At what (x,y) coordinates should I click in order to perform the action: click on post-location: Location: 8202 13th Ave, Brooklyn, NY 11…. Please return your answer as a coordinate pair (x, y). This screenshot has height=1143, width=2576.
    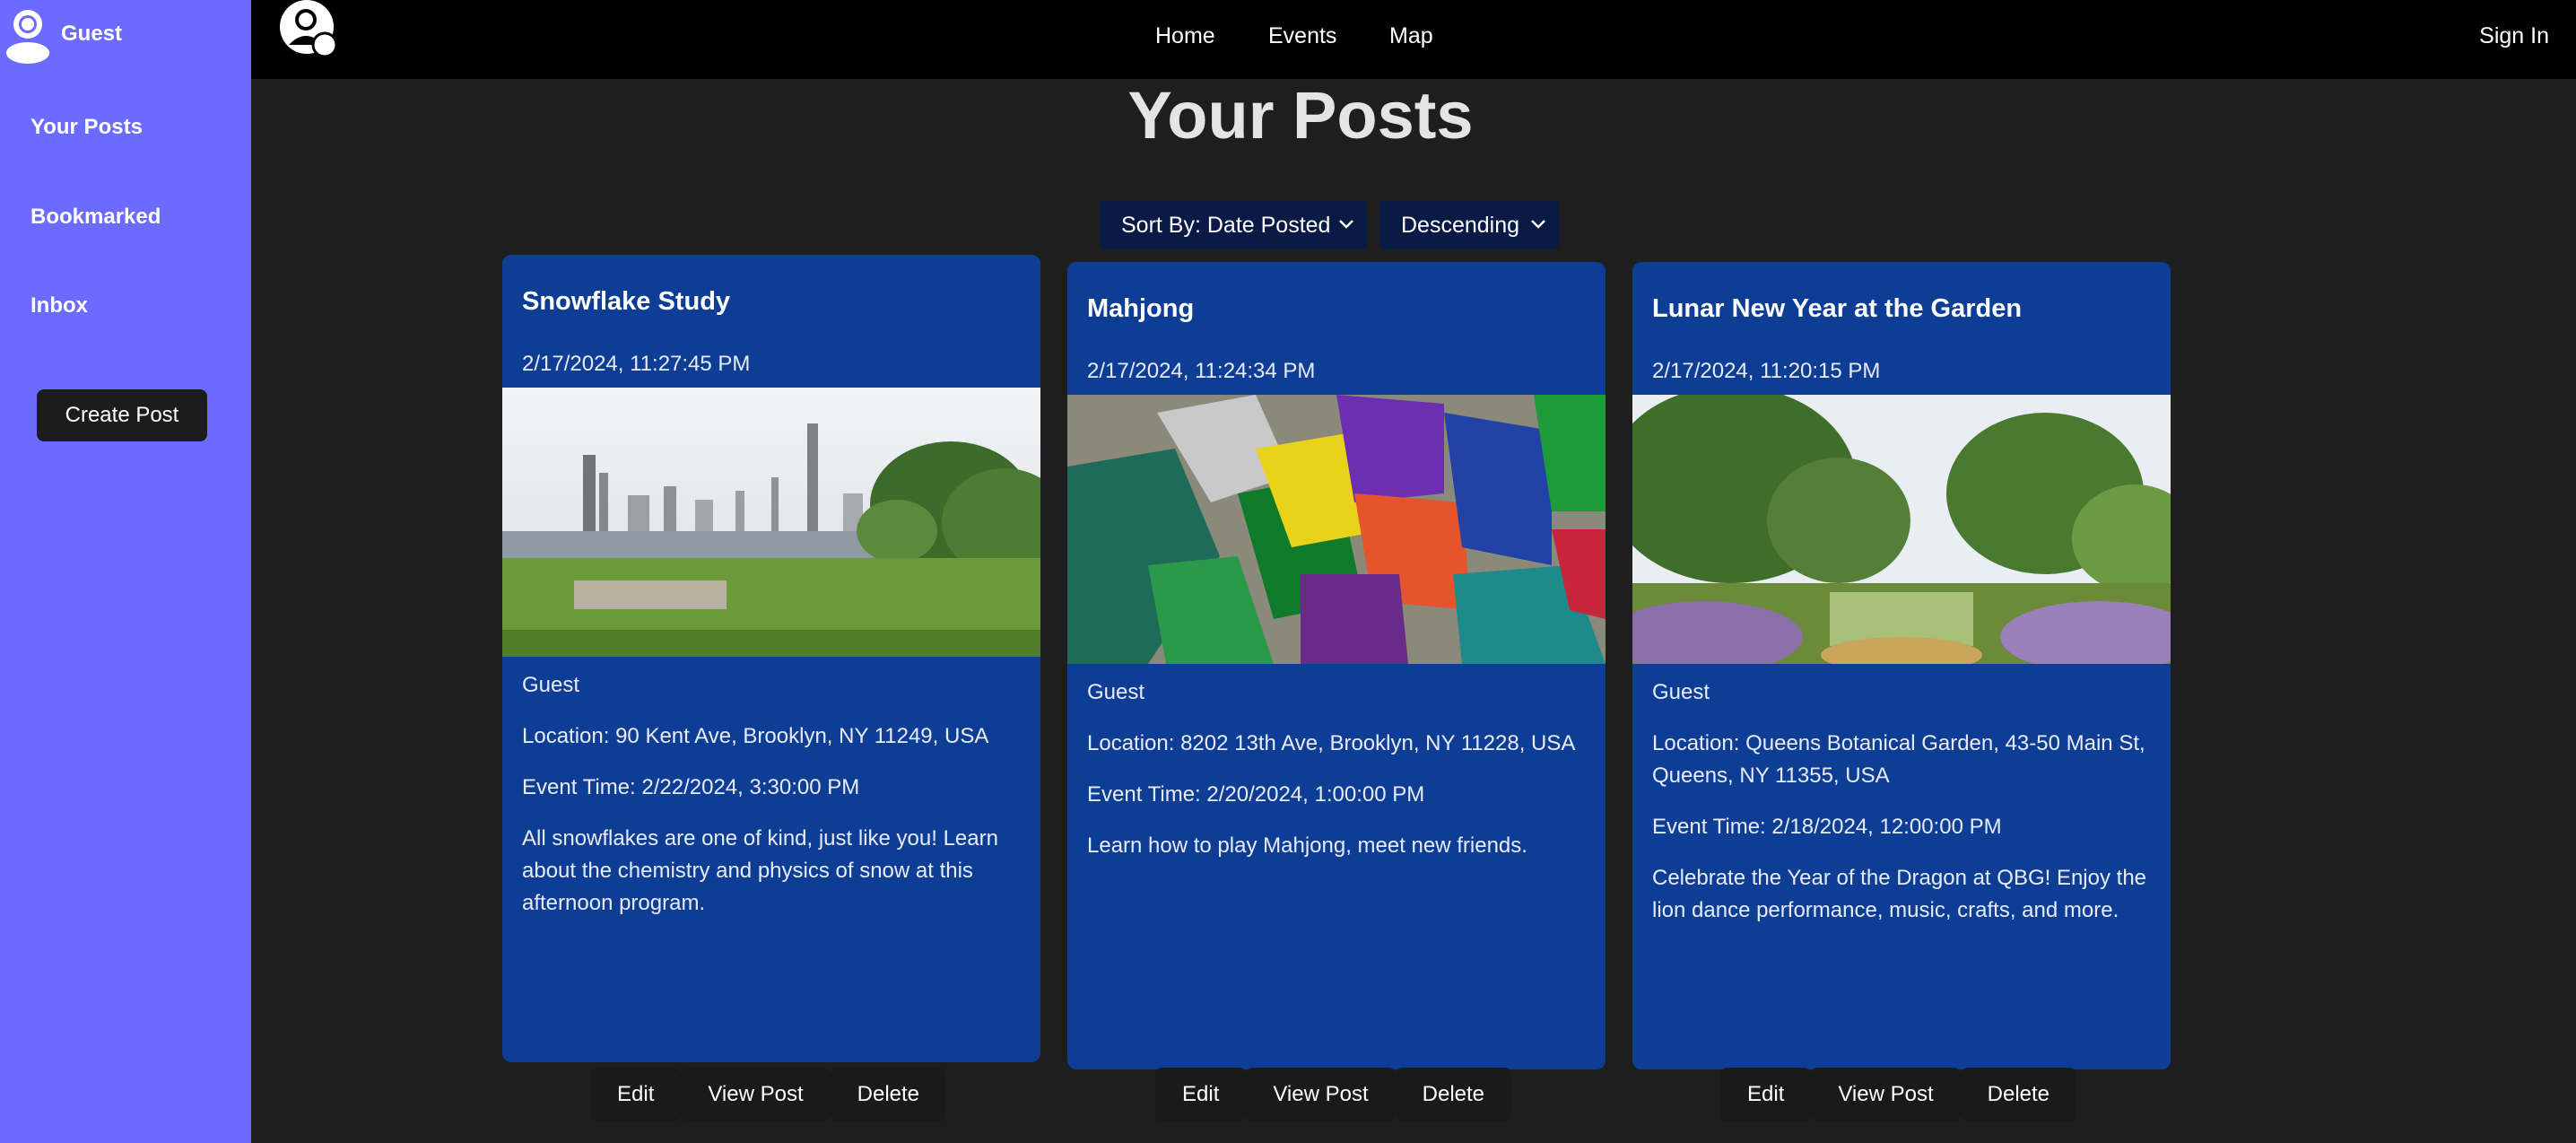
    Looking at the image, I should click on (1331, 743).